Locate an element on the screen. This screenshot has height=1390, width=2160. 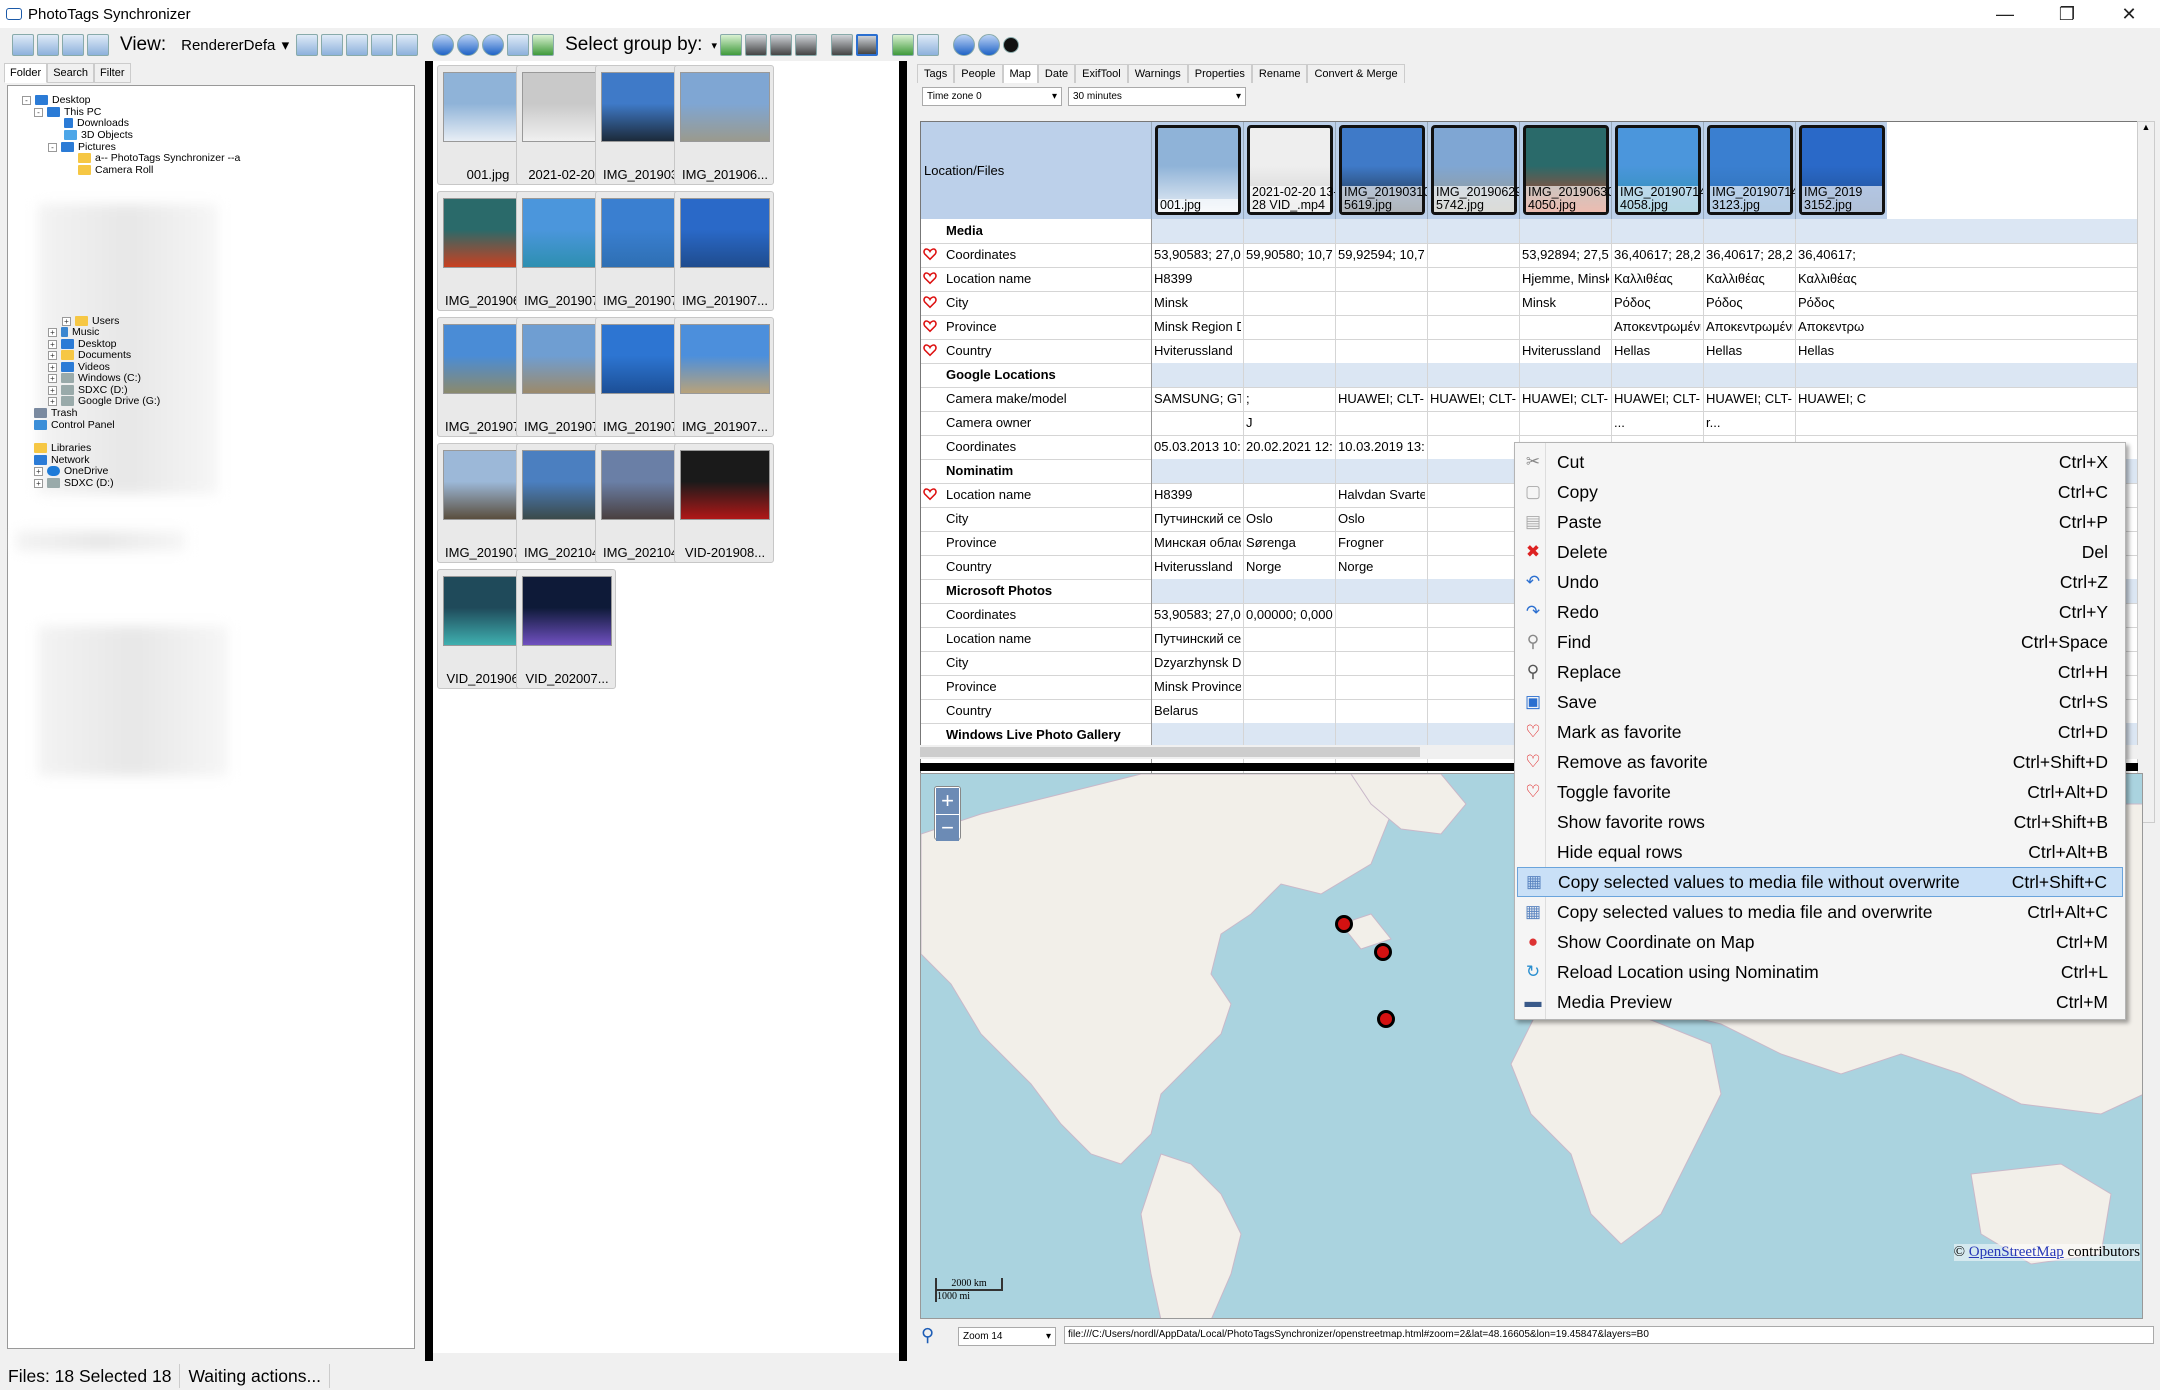
thumbnail-huge-icon is located at coordinates (407, 45).